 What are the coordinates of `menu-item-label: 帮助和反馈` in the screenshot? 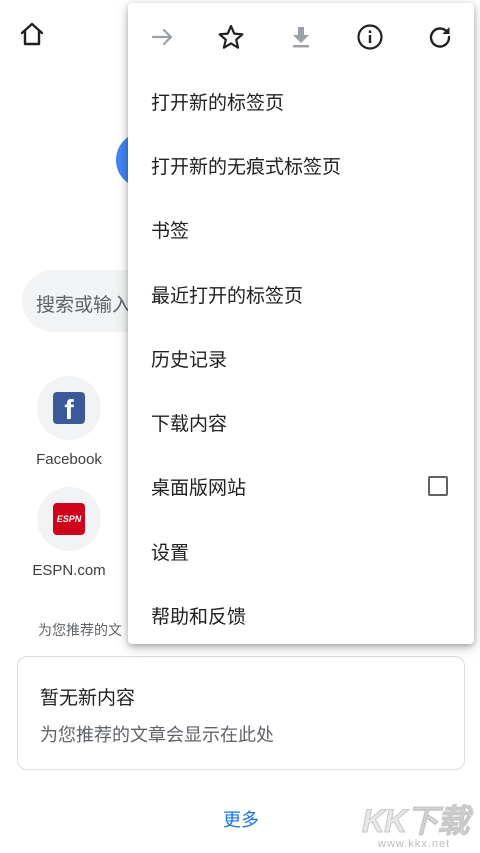 It's located at (199, 617).